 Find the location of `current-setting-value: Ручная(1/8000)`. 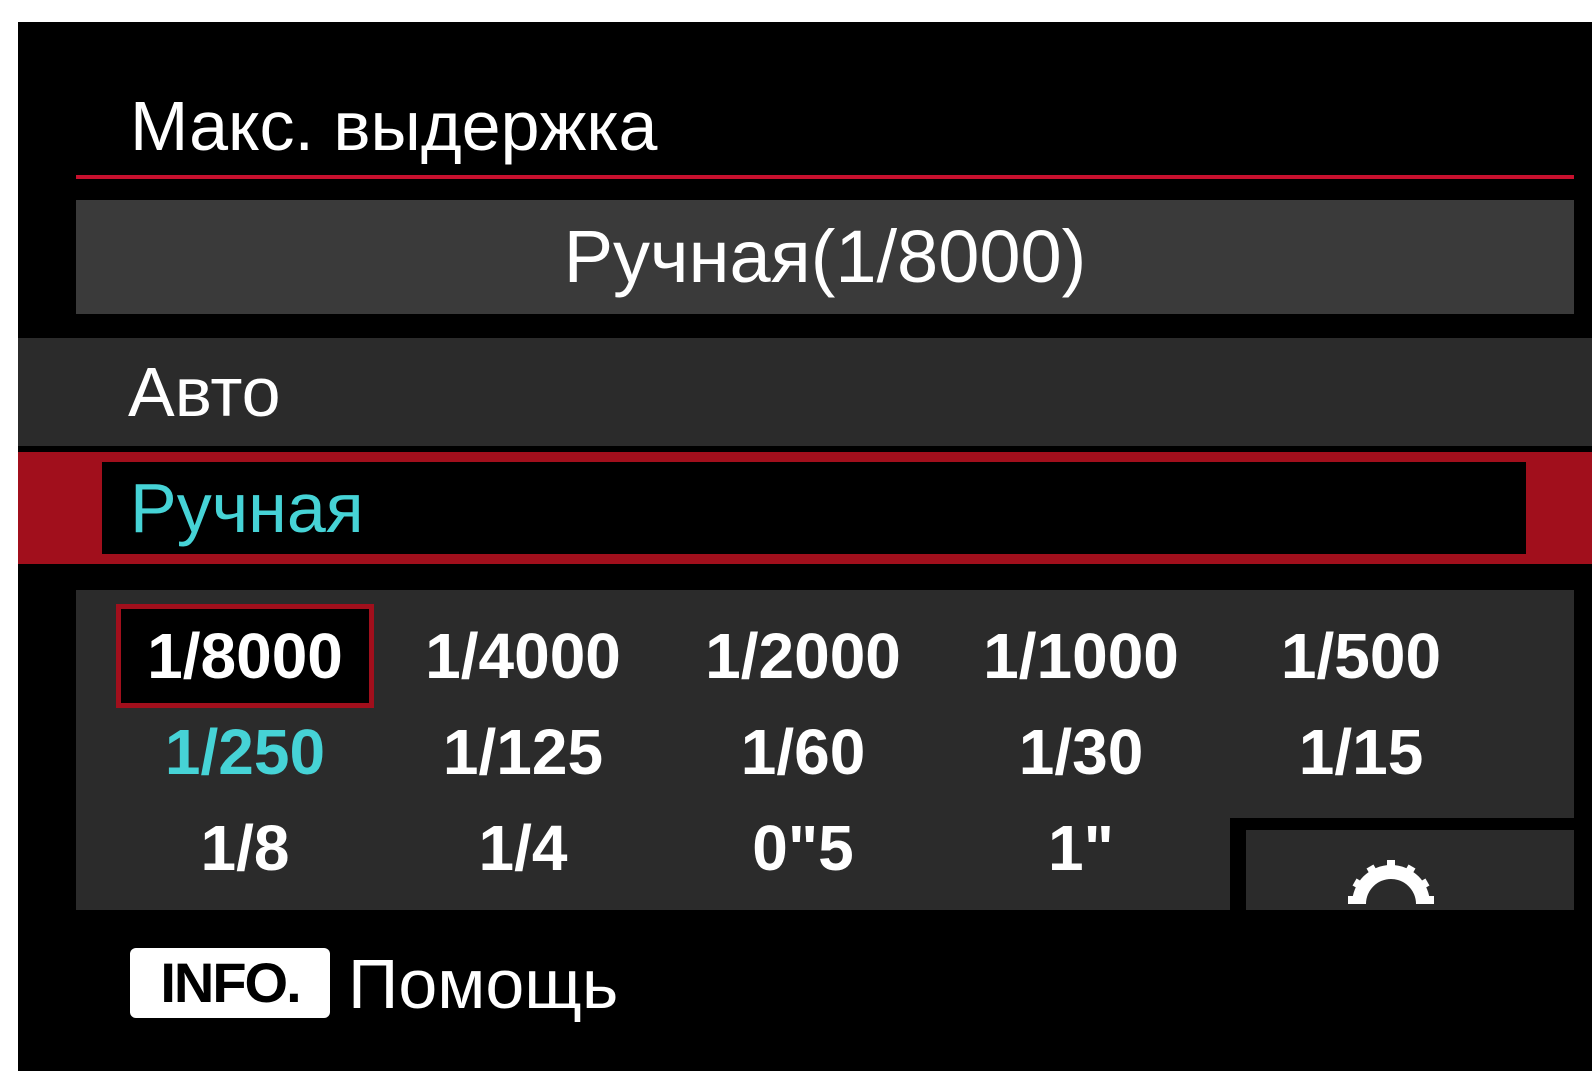

current-setting-value: Ручная(1/8000) is located at coordinates (825, 256).